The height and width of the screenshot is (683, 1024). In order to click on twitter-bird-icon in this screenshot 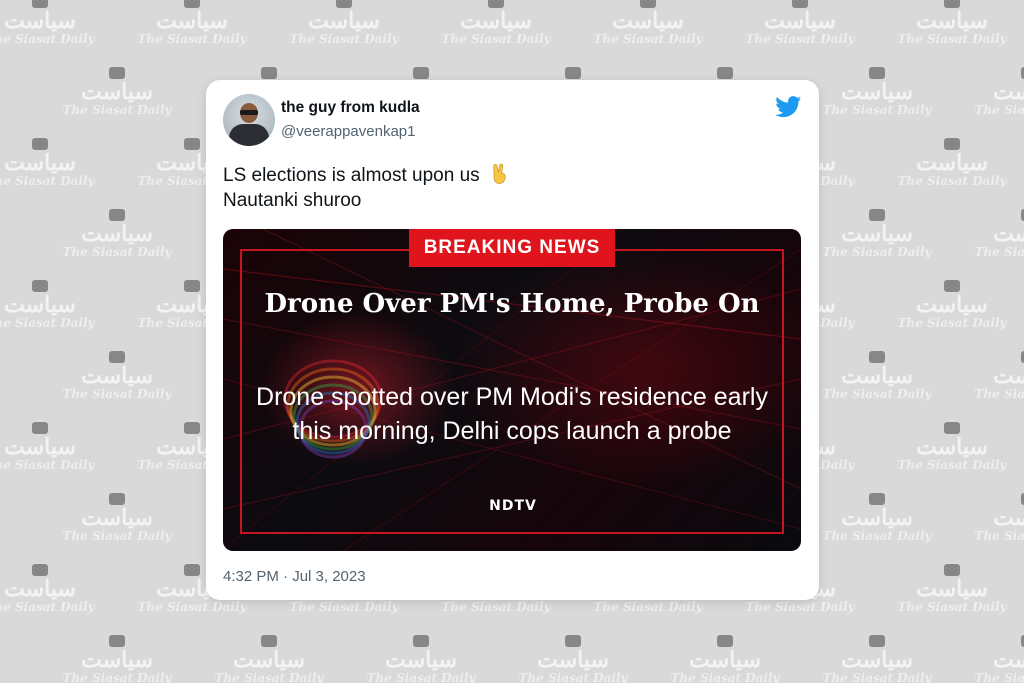, I will do `click(788, 107)`.